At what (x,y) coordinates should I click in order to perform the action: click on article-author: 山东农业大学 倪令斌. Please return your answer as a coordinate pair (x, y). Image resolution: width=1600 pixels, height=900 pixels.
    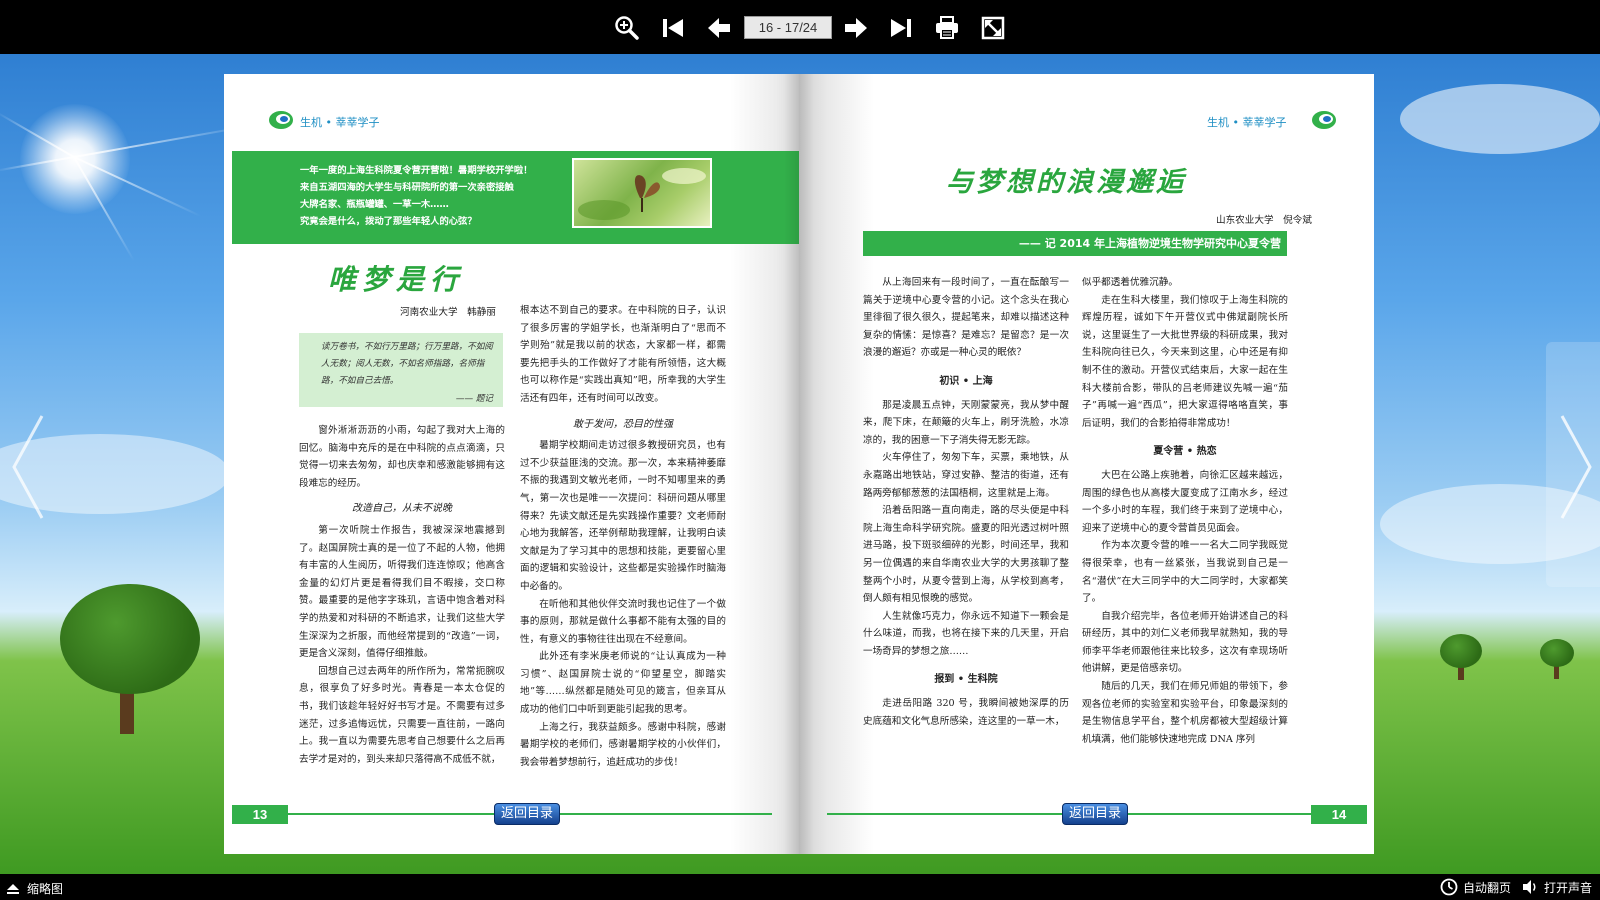
    Looking at the image, I should click on (1264, 220).